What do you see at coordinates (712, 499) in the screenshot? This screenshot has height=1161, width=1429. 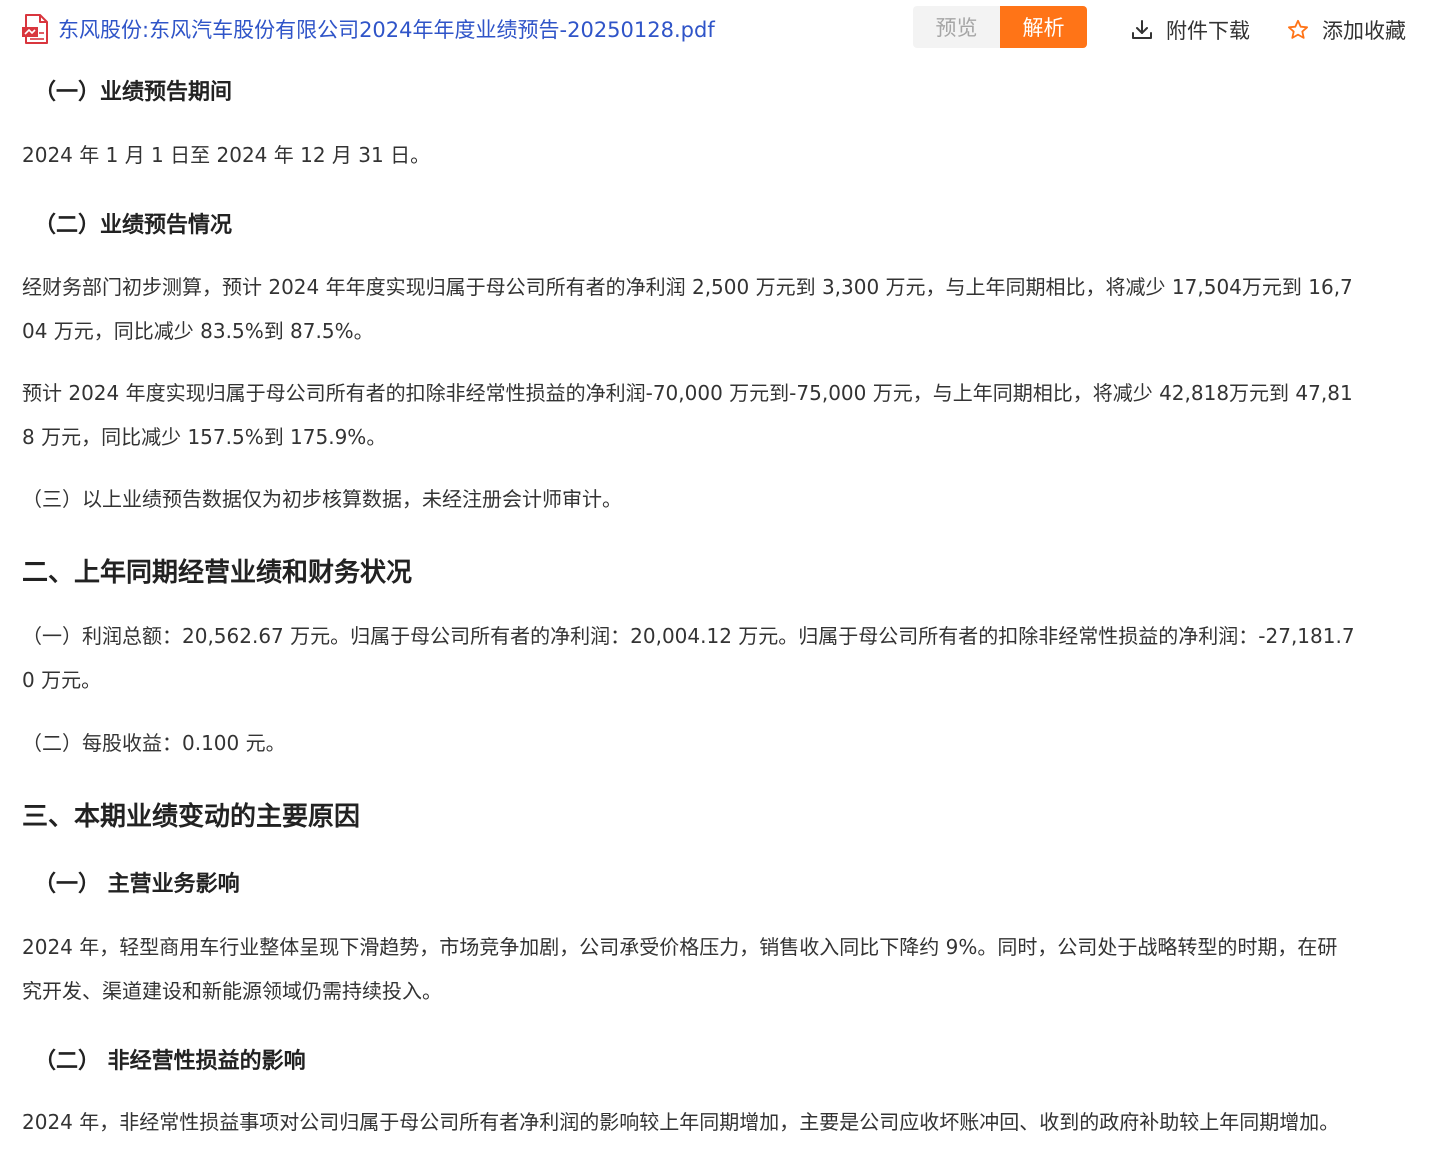 I see `paragraph-audit-note: （三）以上业绩预告数据仅为初步核算数据，未经注册会计师审计。` at bounding box center [712, 499].